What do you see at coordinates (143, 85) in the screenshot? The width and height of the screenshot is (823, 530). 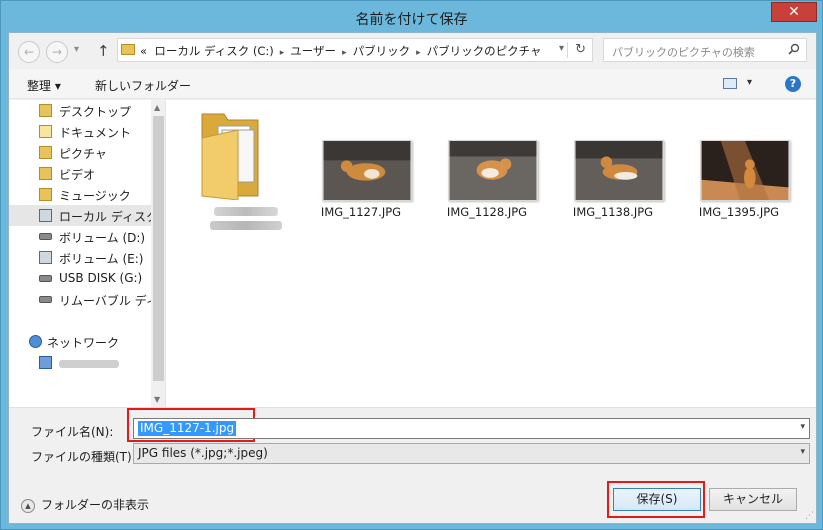 I see `new-folder-button: 新しいフォルダー` at bounding box center [143, 85].